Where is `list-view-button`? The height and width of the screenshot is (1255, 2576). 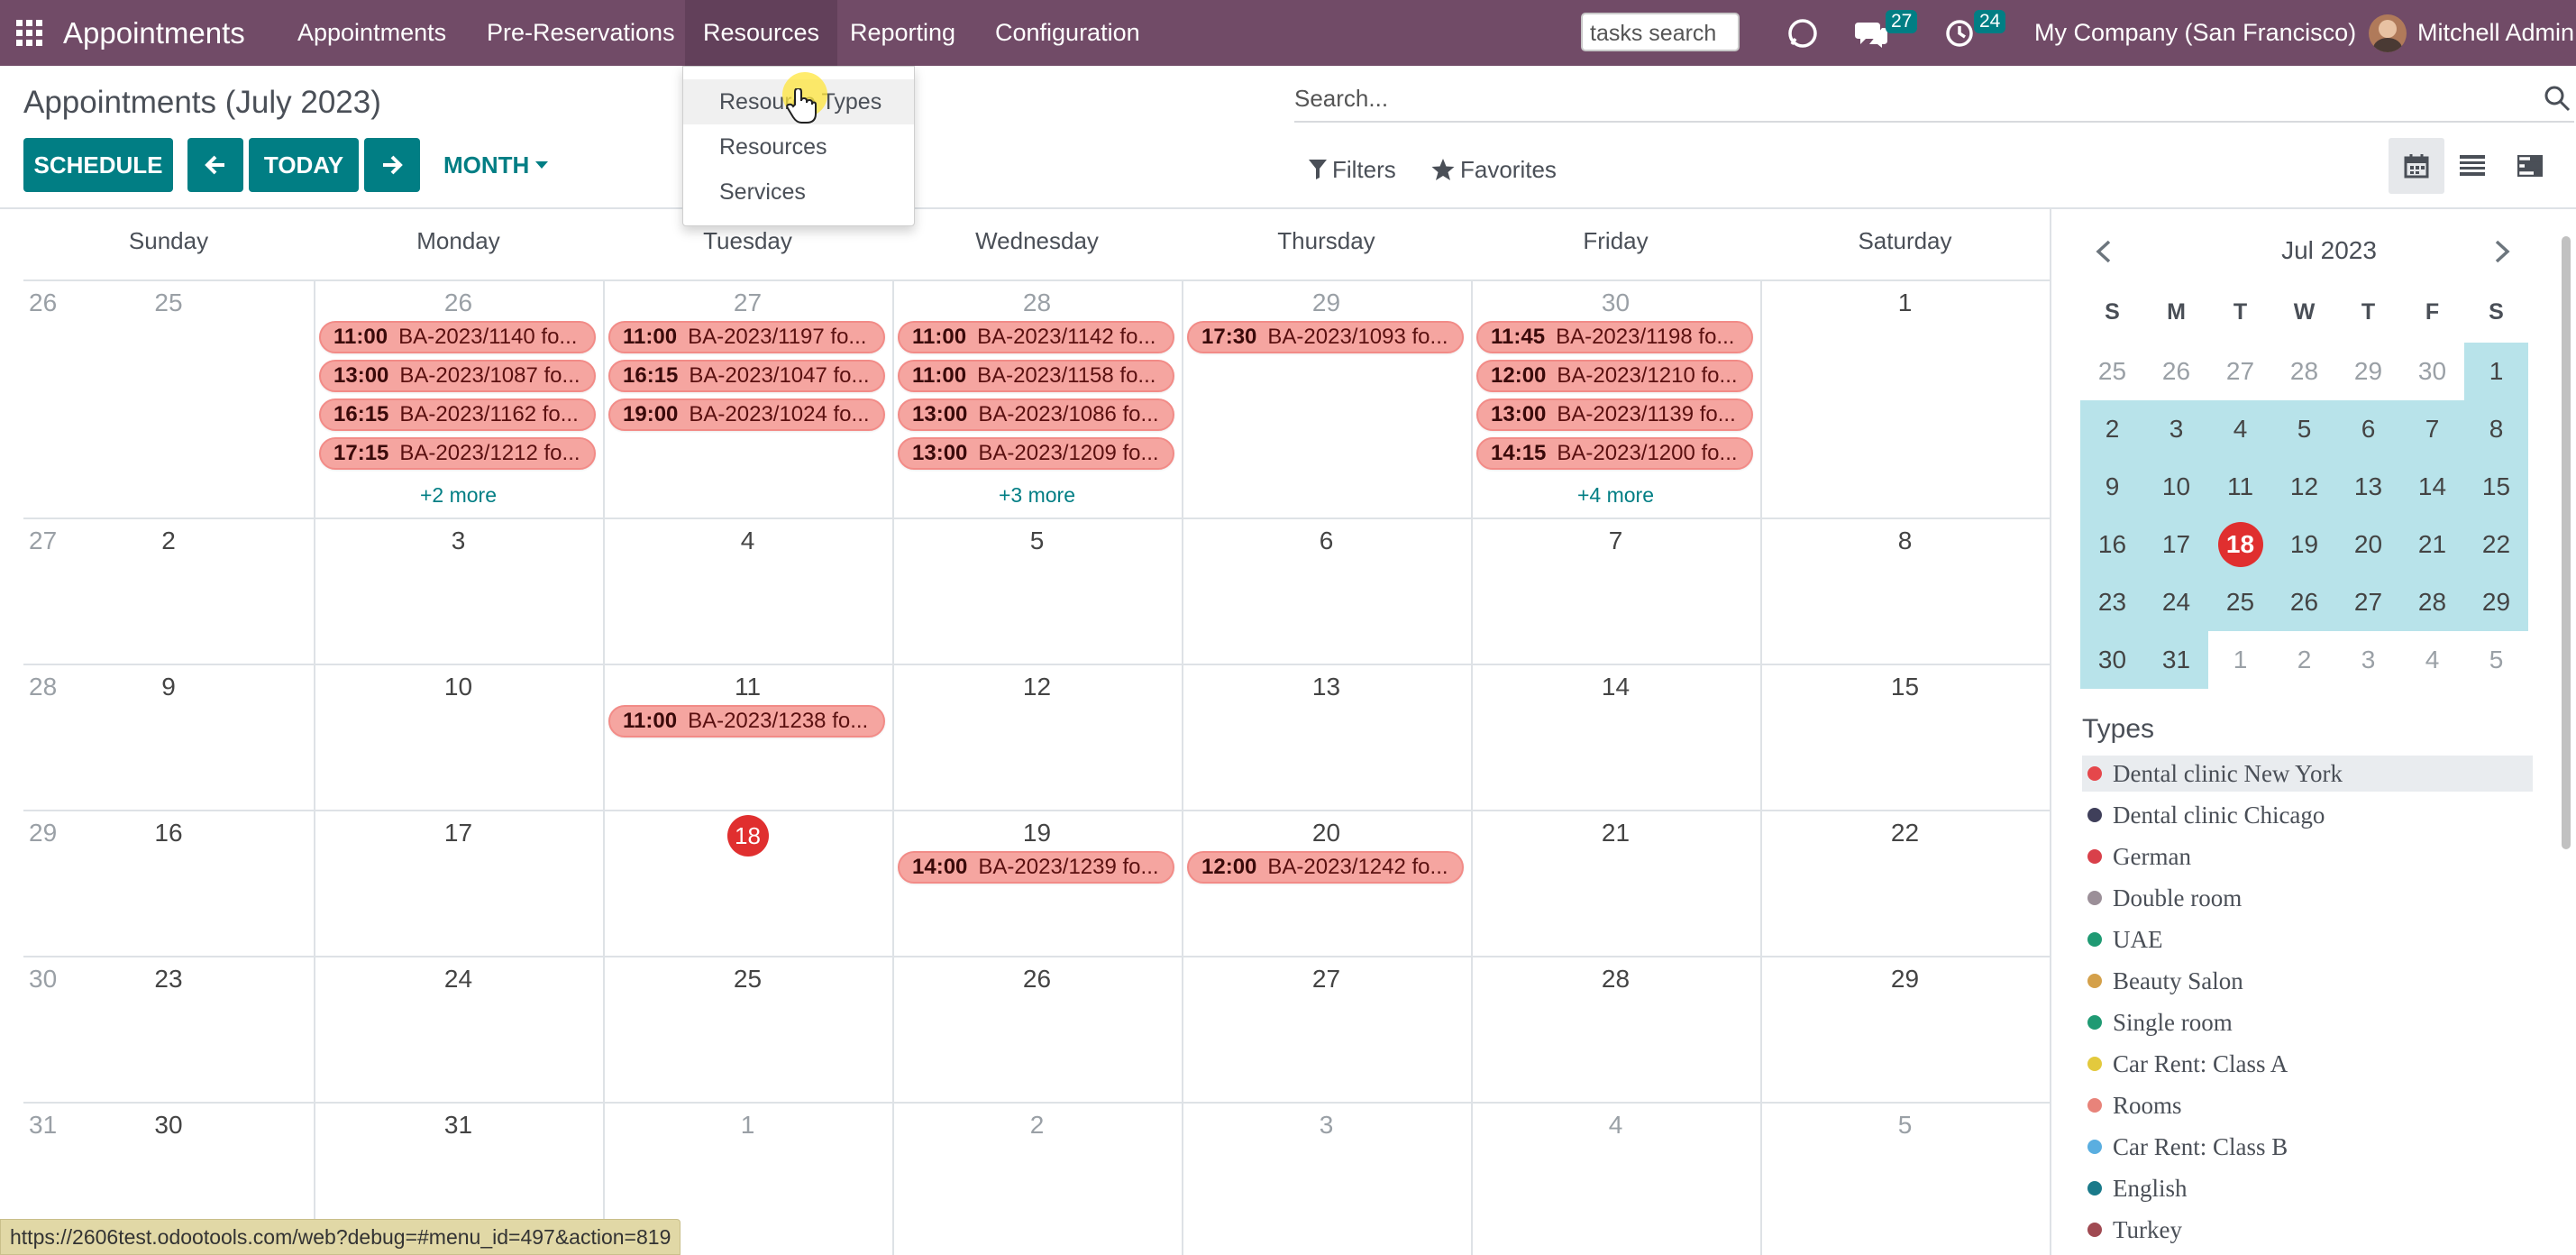
list-view-button is located at coordinates (2472, 166).